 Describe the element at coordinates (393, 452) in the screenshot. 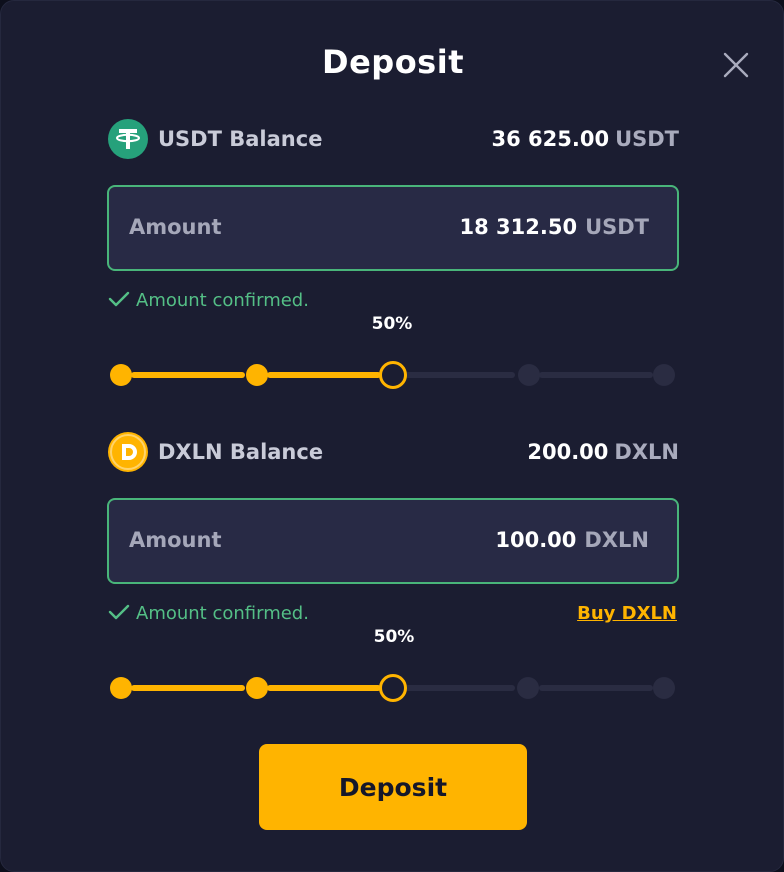

I see `dxln-balance-row: DXLN Balance 200.00 DXLN` at that location.